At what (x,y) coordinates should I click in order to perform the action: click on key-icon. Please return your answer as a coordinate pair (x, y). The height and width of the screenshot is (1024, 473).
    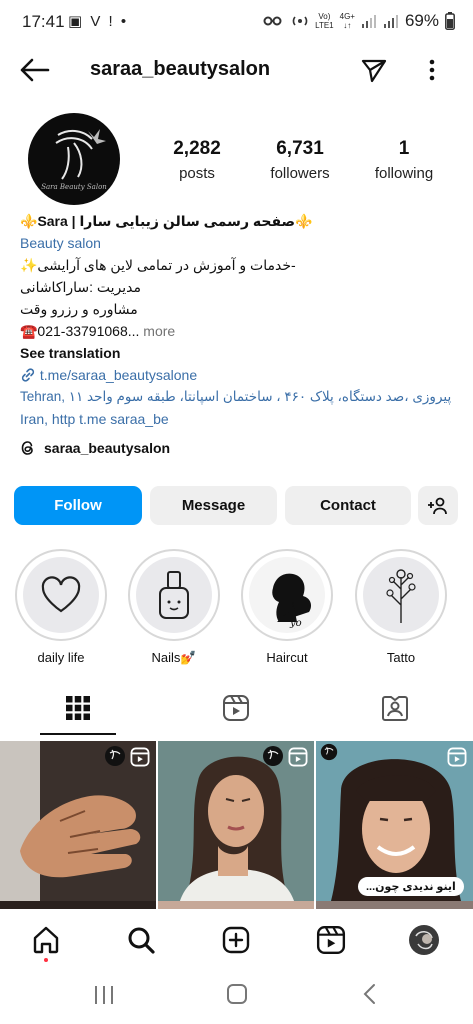
    Looking at the image, I should click on (272, 21).